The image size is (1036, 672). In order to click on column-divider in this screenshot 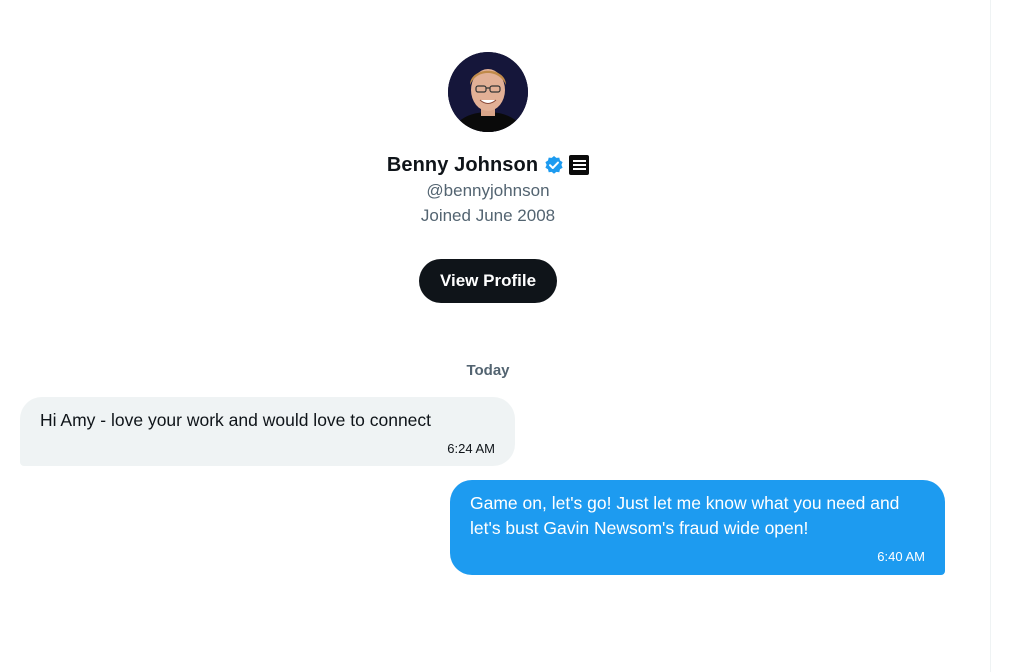, I will do `click(990, 336)`.